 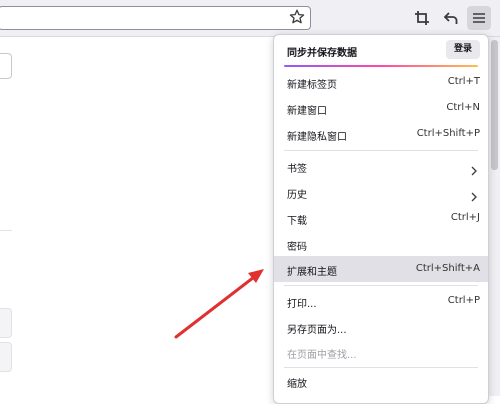 What do you see at coordinates (155, 18) in the screenshot?
I see `address-bar` at bounding box center [155, 18].